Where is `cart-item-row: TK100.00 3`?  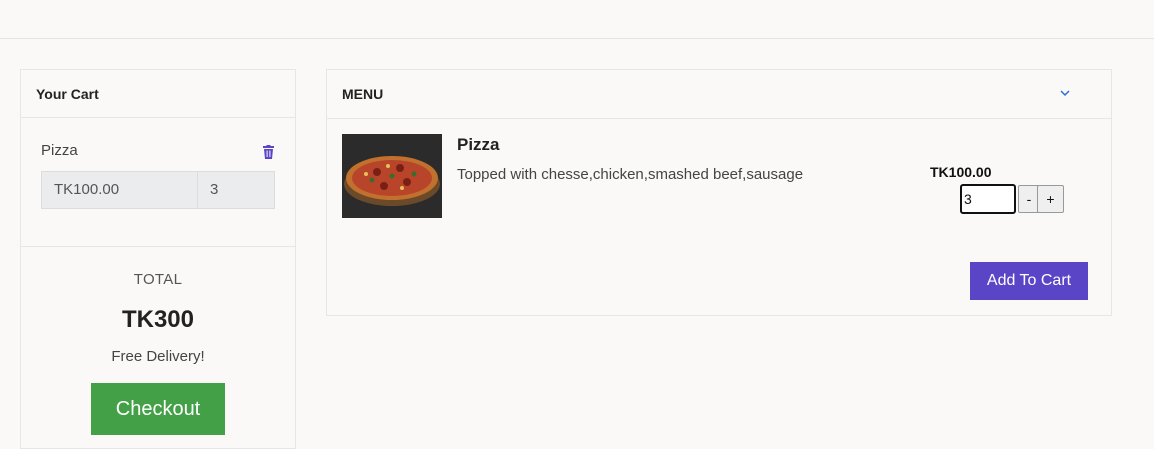 cart-item-row: TK100.00 3 is located at coordinates (158, 190).